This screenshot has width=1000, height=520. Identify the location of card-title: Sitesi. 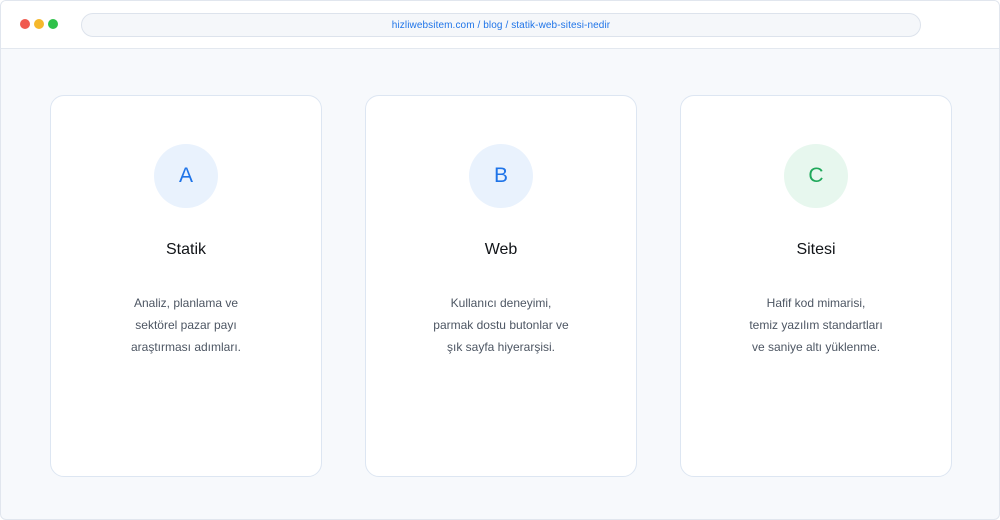
(816, 249).